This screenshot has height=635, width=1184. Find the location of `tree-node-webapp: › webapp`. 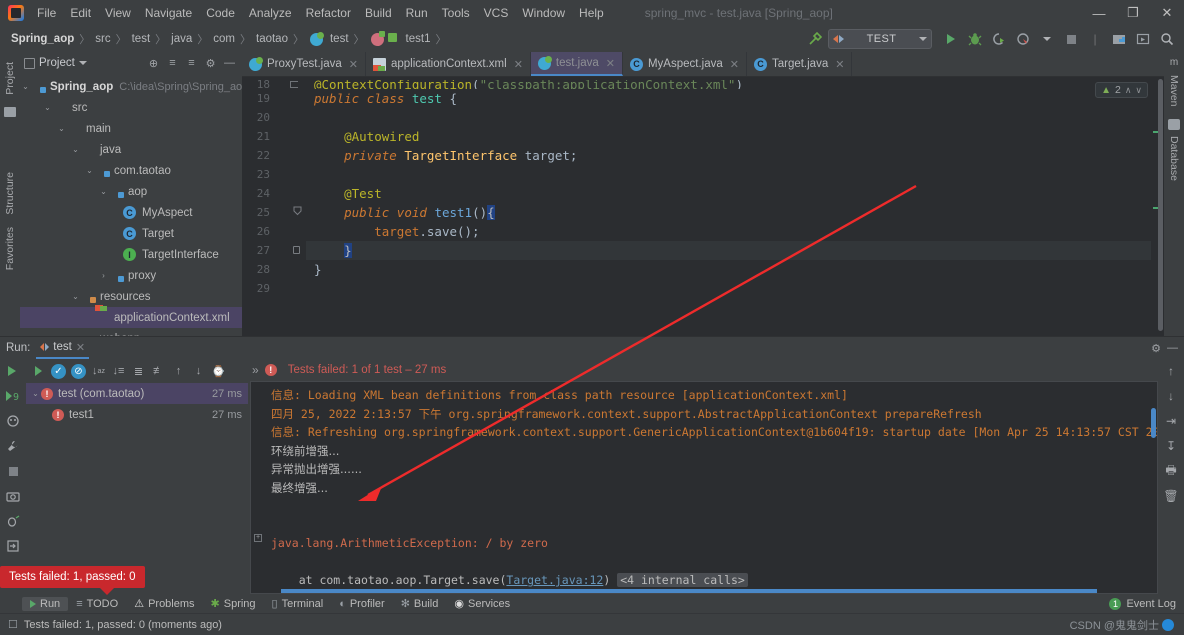

tree-node-webapp: › webapp is located at coordinates (131, 332).